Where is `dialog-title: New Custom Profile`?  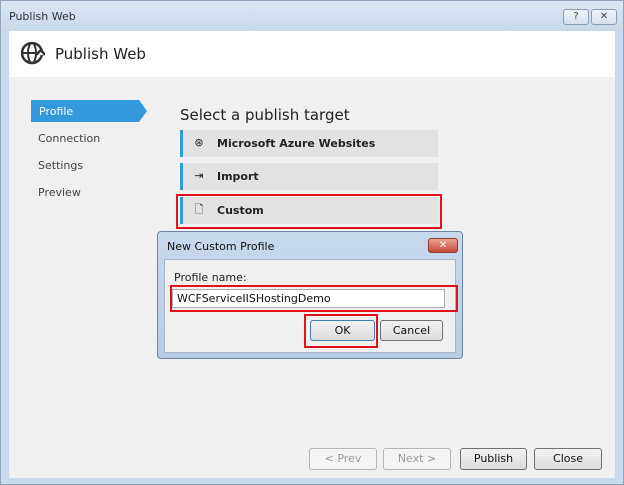
dialog-title: New Custom Profile is located at coordinates (221, 246).